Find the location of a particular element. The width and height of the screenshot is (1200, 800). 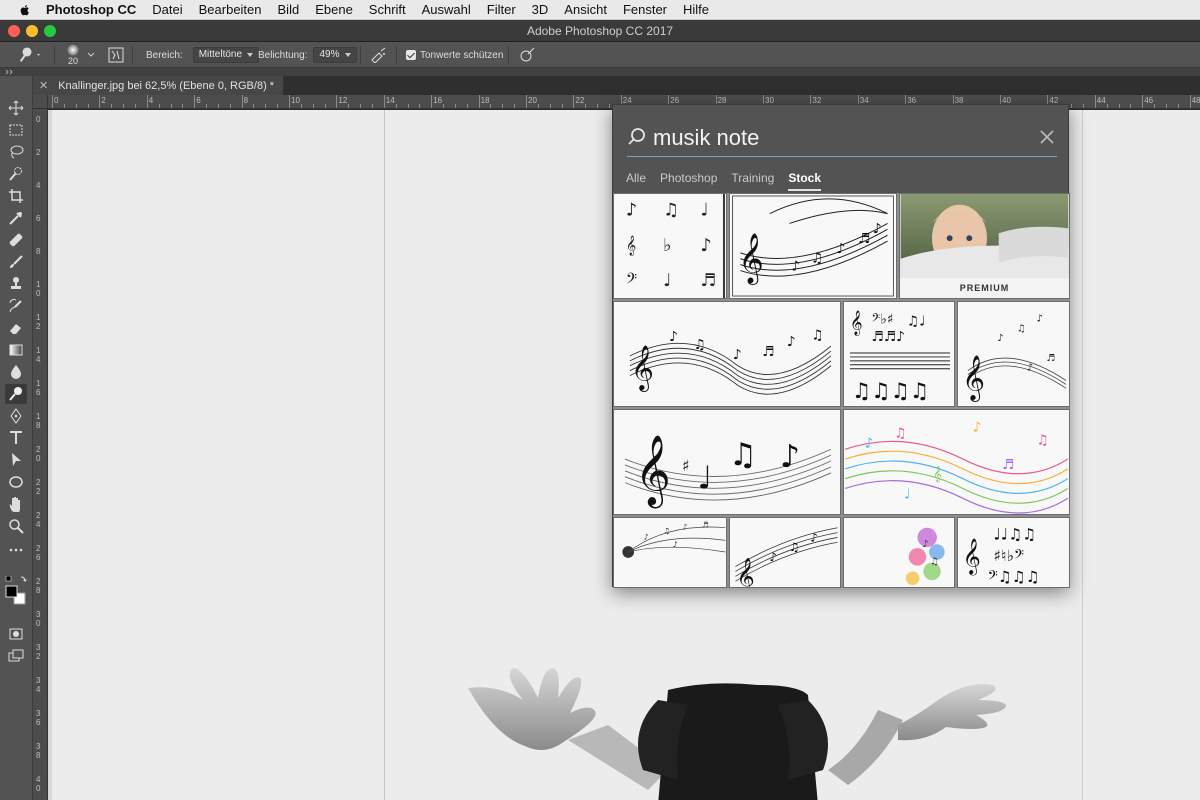

notation-symbols-image: 𝄞 𝄢♭♯ ♫♩ ♬♬♪ ♫♫♫♫ is located at coordinates (900, 356).